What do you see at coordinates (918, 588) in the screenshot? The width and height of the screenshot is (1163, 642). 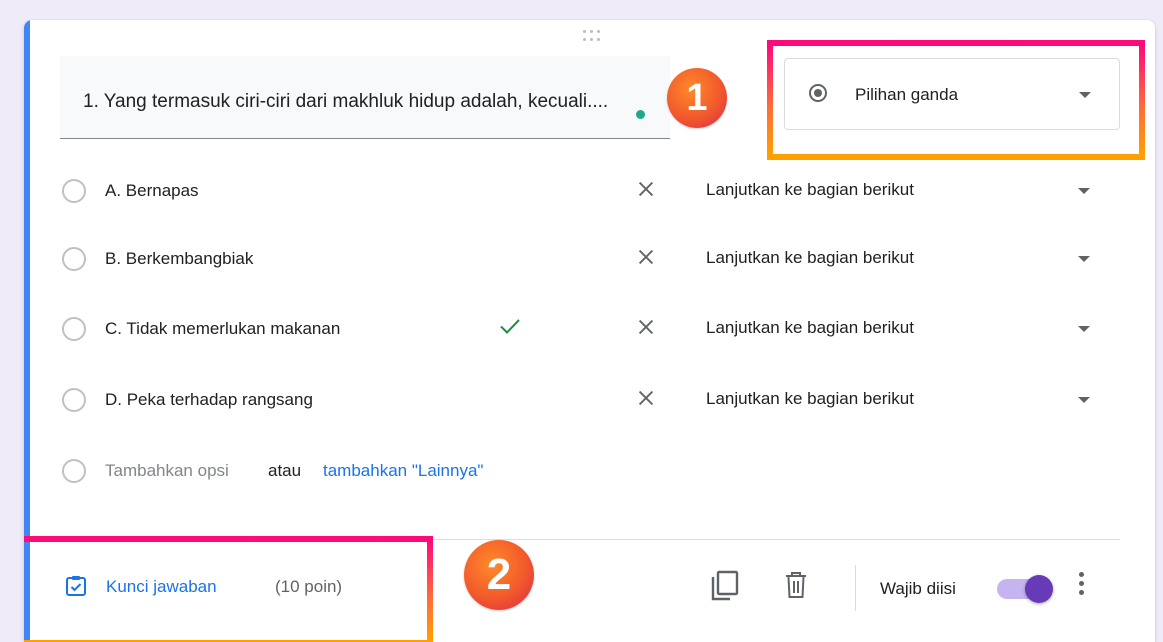 I see `required-label: Wajib diisi` at bounding box center [918, 588].